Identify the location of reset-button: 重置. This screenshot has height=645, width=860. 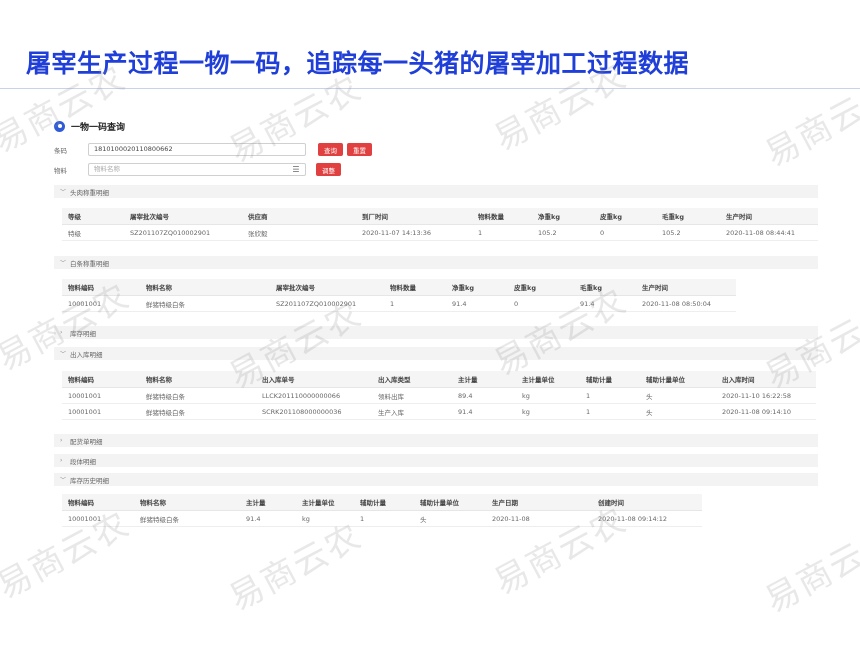
(359, 149).